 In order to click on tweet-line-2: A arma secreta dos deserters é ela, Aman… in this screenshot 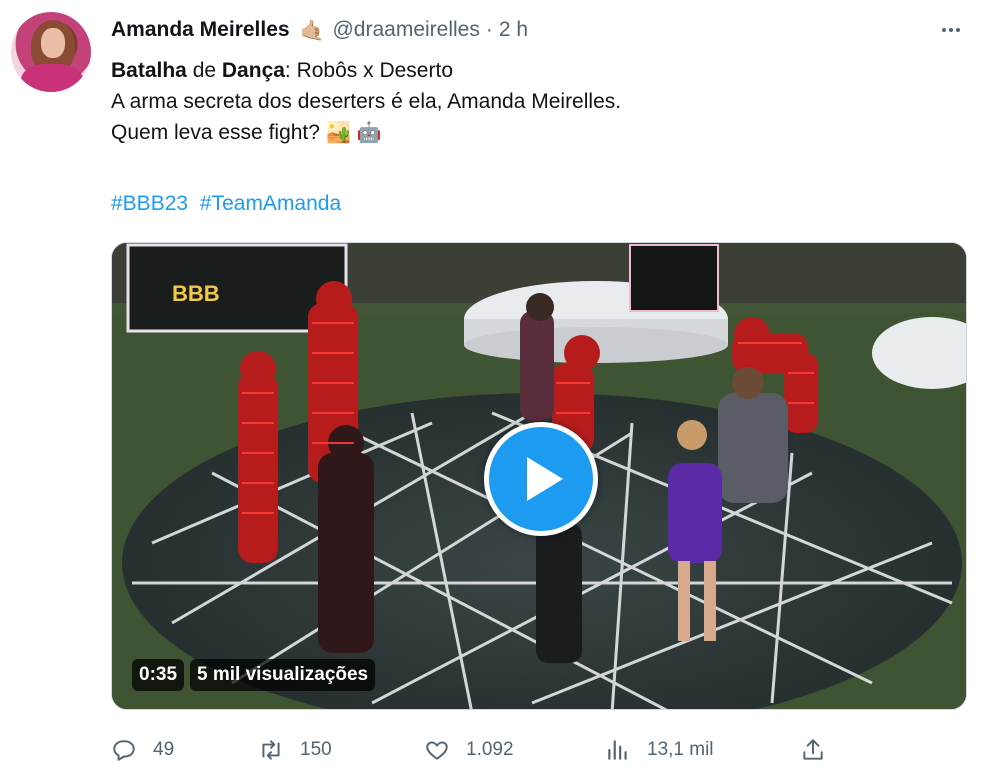, I will do `click(366, 101)`.